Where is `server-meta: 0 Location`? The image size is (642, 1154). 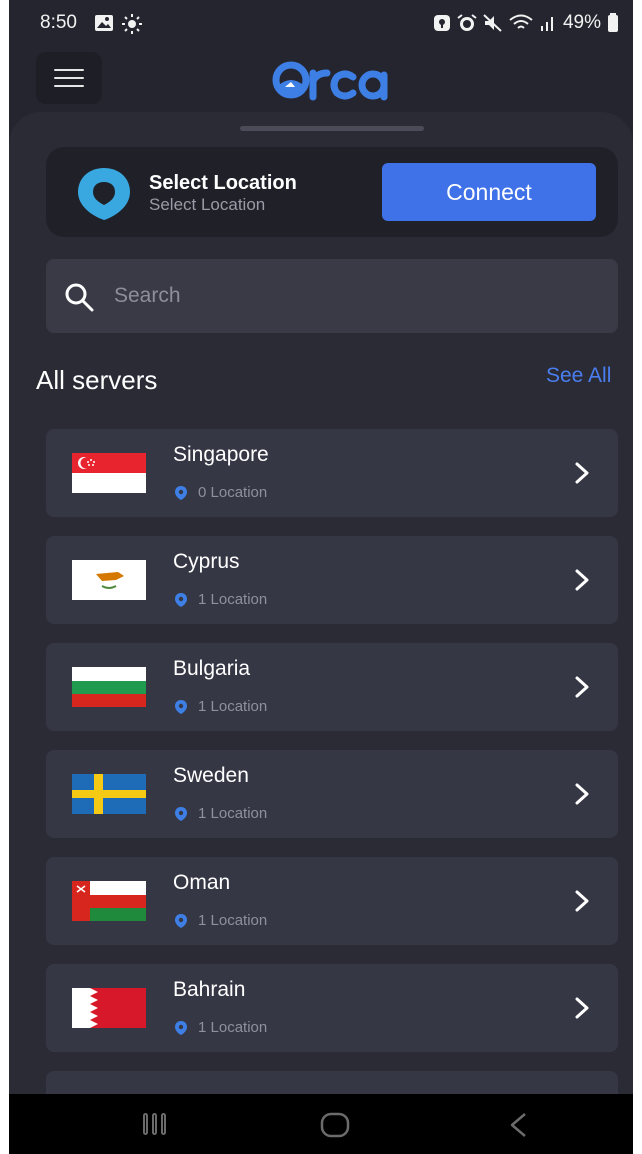
server-meta: 0 Location is located at coordinates (220, 492).